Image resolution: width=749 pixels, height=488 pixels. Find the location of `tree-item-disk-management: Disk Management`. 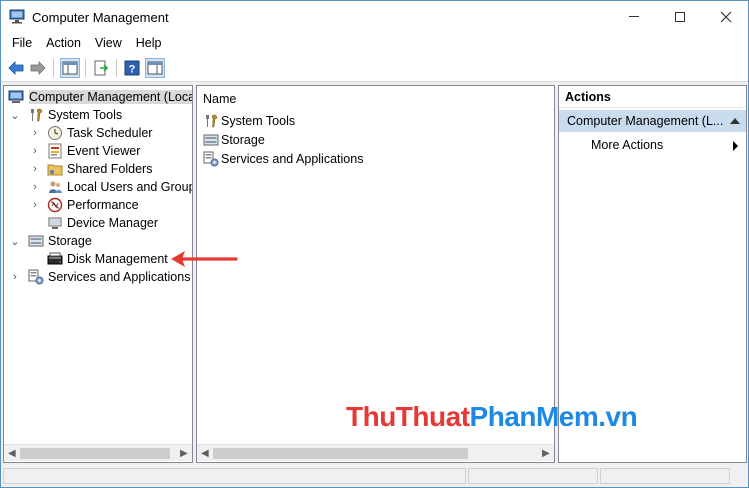

tree-item-disk-management: Disk Management is located at coordinates (98, 259).